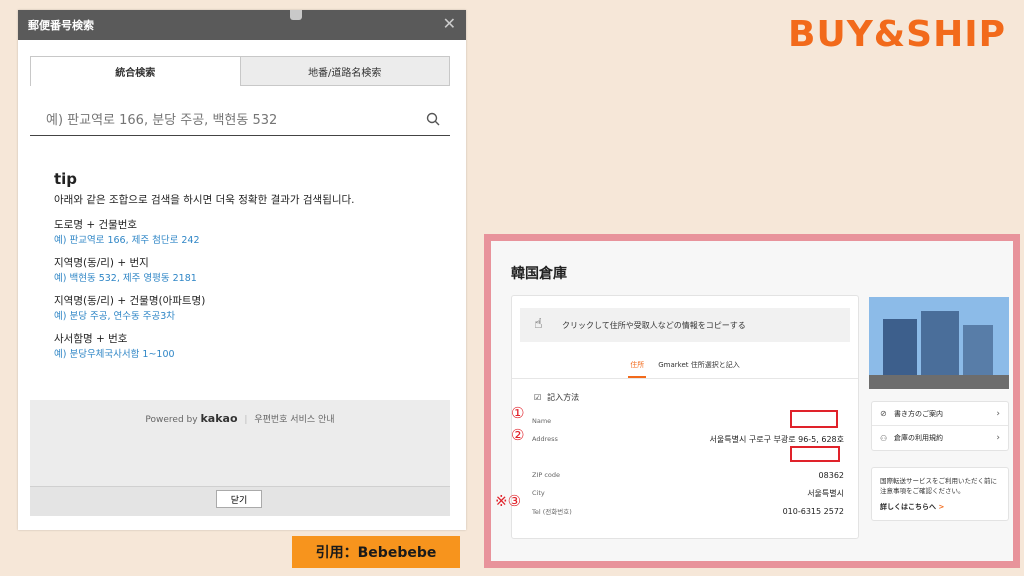  Describe the element at coordinates (545, 439) in the screenshot. I see `field-key: Address` at that location.